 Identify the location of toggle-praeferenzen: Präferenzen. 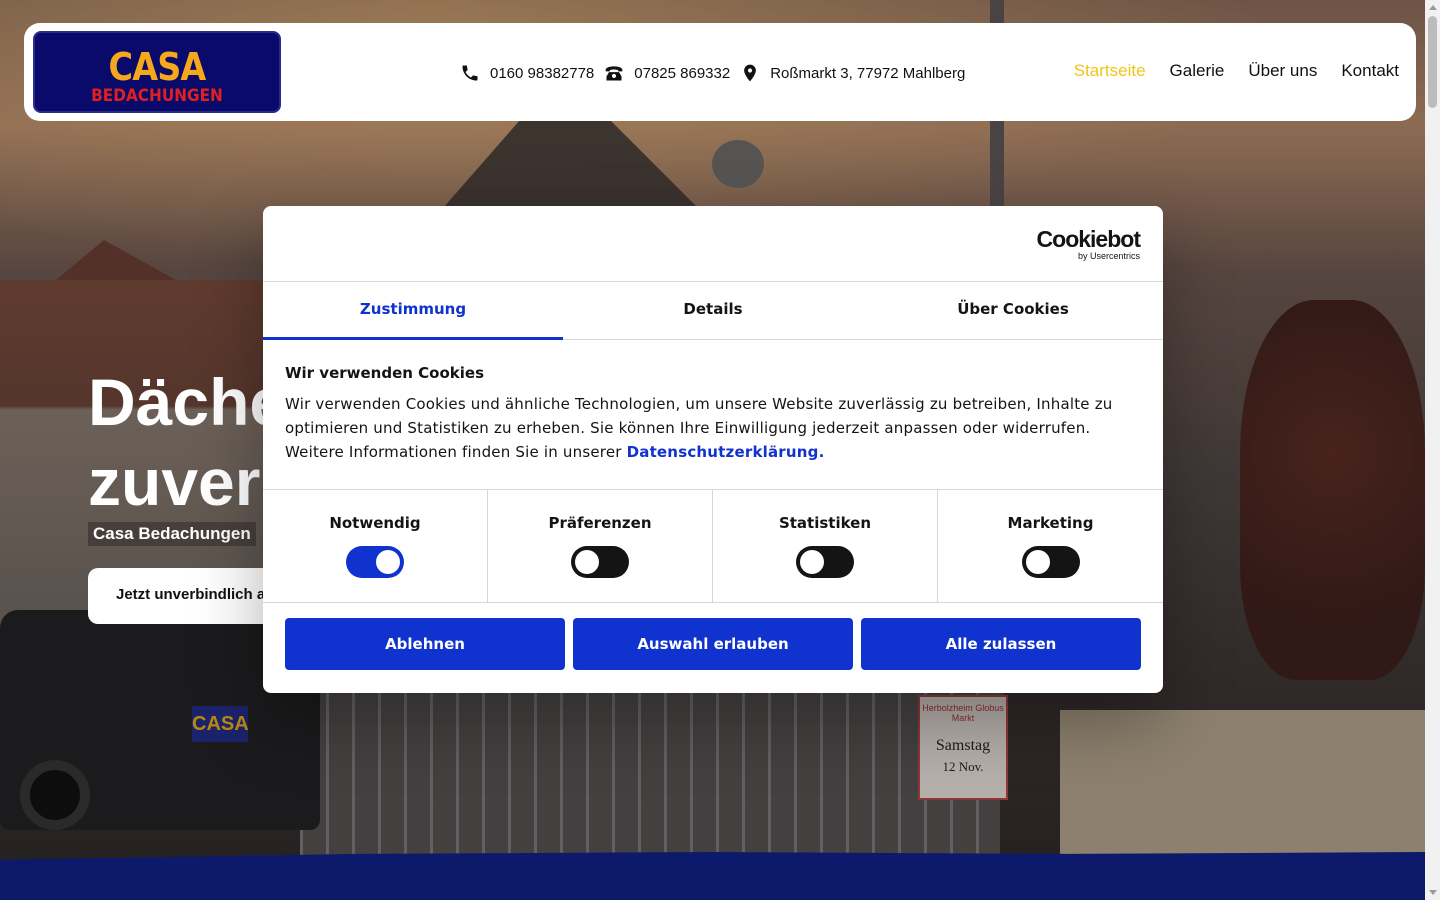
(600, 546).